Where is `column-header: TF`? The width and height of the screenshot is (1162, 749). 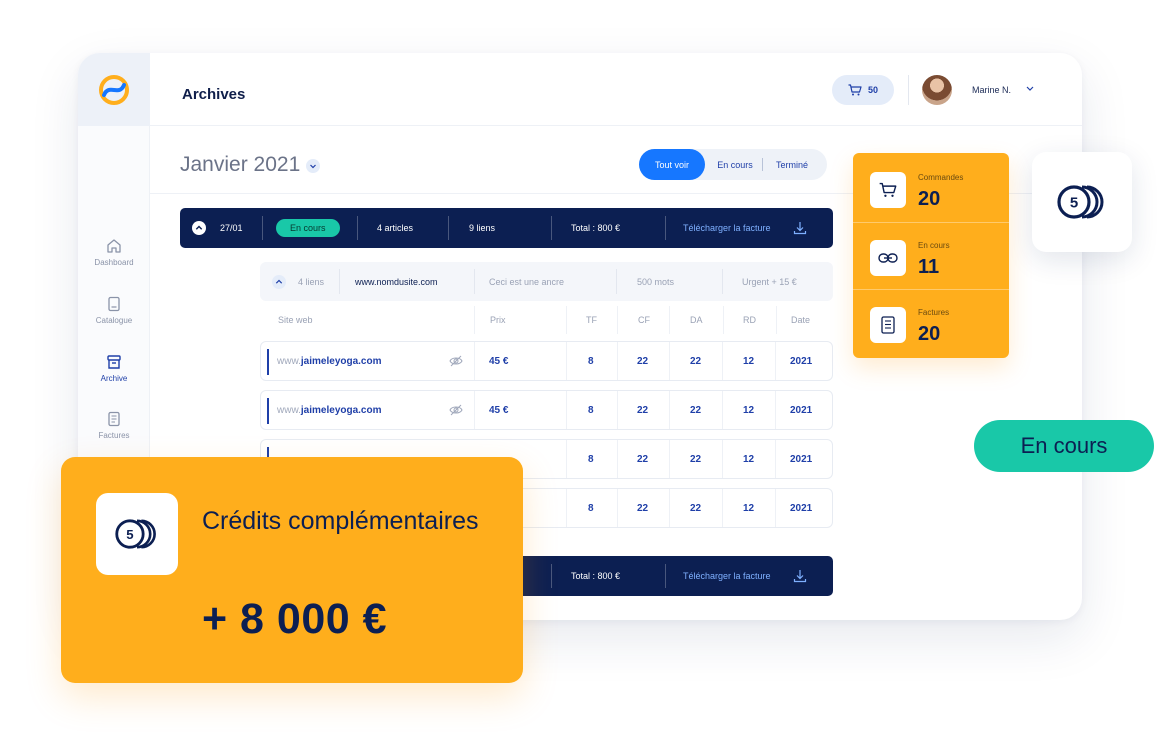
column-header: TF is located at coordinates (591, 320).